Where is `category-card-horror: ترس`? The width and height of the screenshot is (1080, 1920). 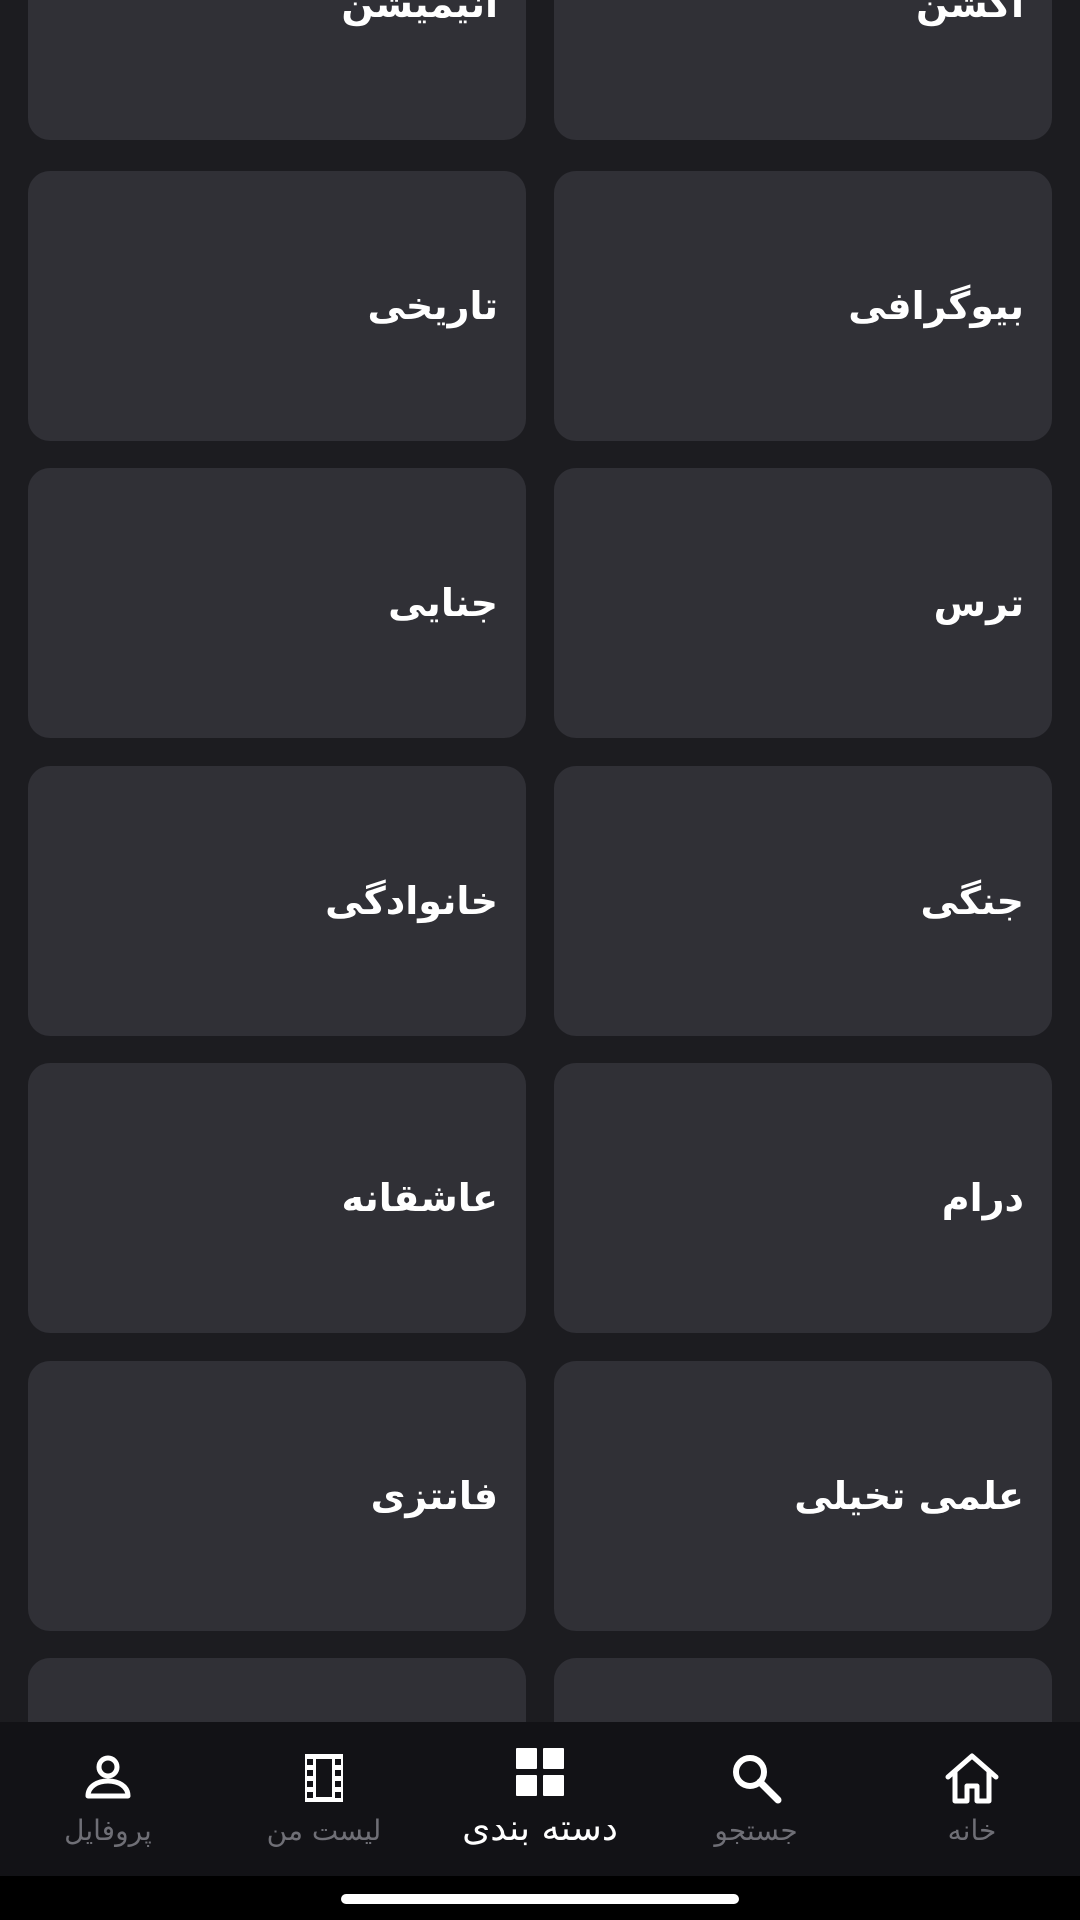 category-card-horror: ترس is located at coordinates (803, 603).